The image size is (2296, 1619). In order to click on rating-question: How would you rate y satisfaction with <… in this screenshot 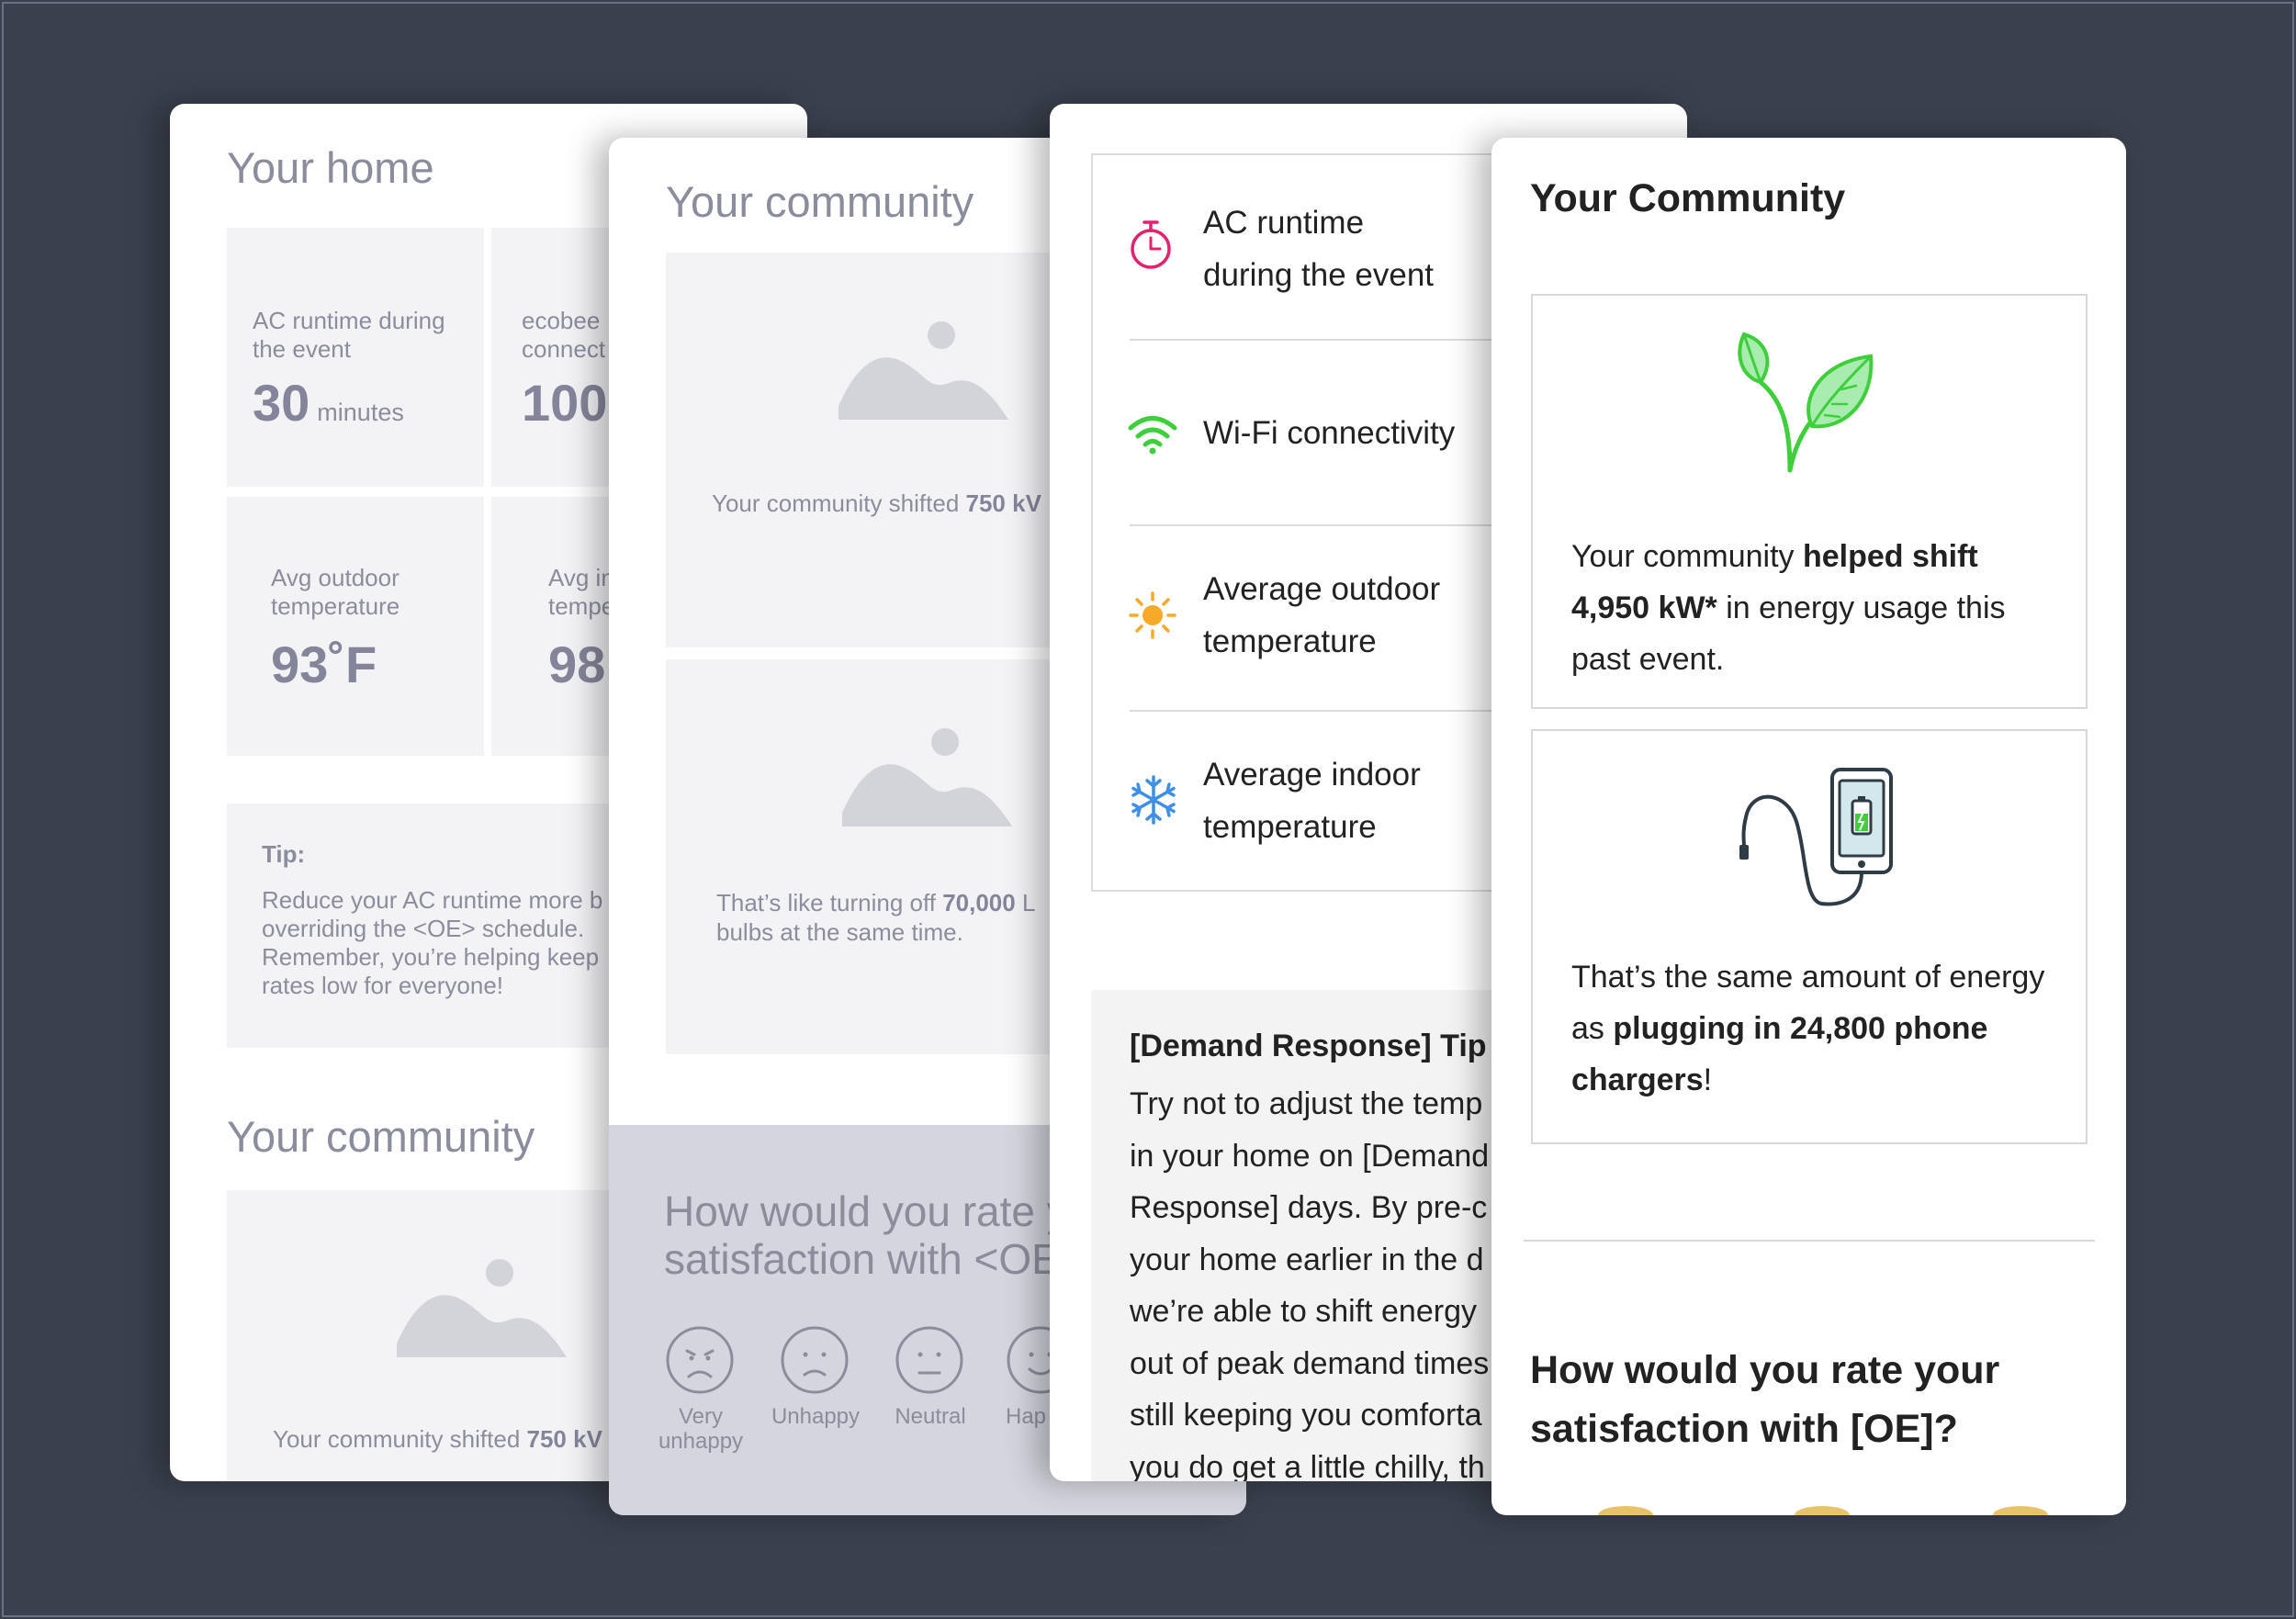, I will do `click(866, 1235)`.